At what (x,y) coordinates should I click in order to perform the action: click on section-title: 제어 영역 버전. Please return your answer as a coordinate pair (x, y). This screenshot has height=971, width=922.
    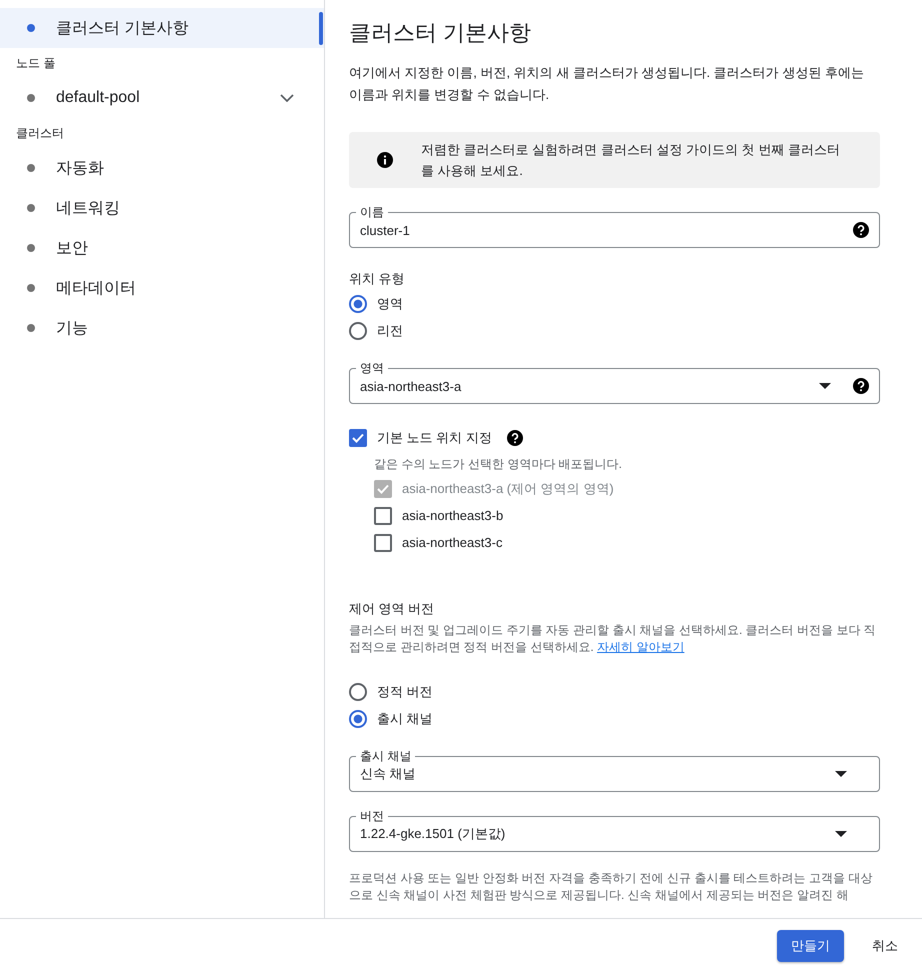
    Looking at the image, I should click on (392, 609).